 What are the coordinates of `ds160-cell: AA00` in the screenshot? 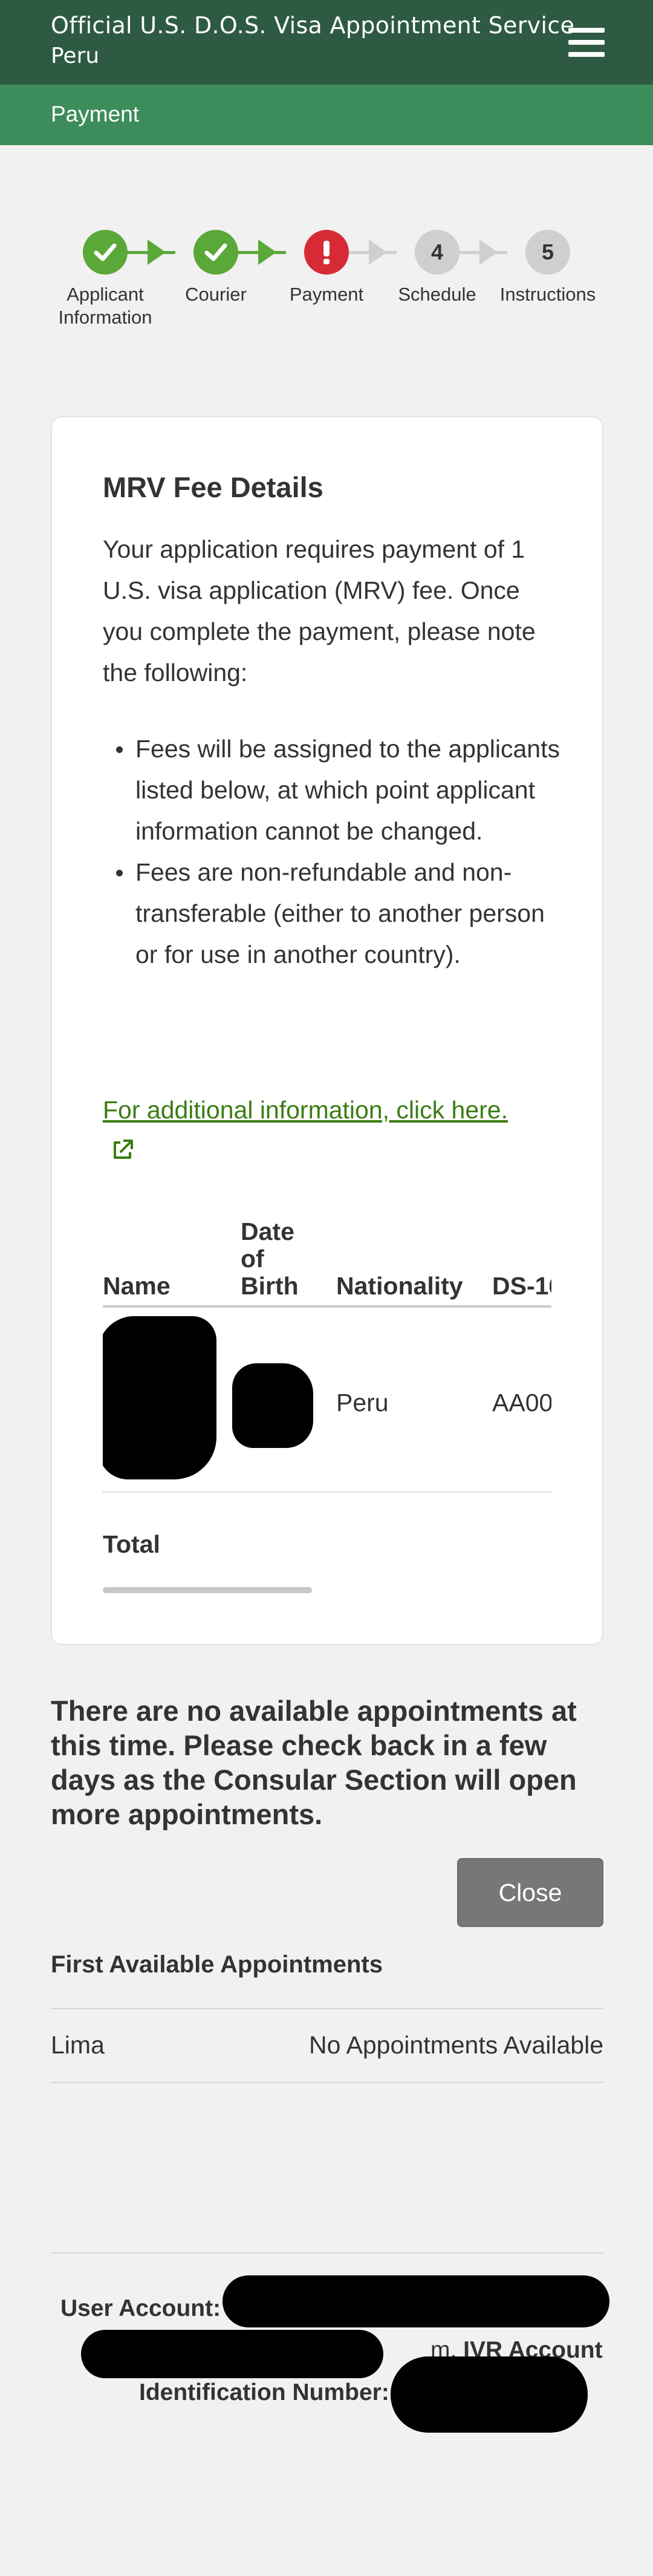 It's located at (521, 1403).